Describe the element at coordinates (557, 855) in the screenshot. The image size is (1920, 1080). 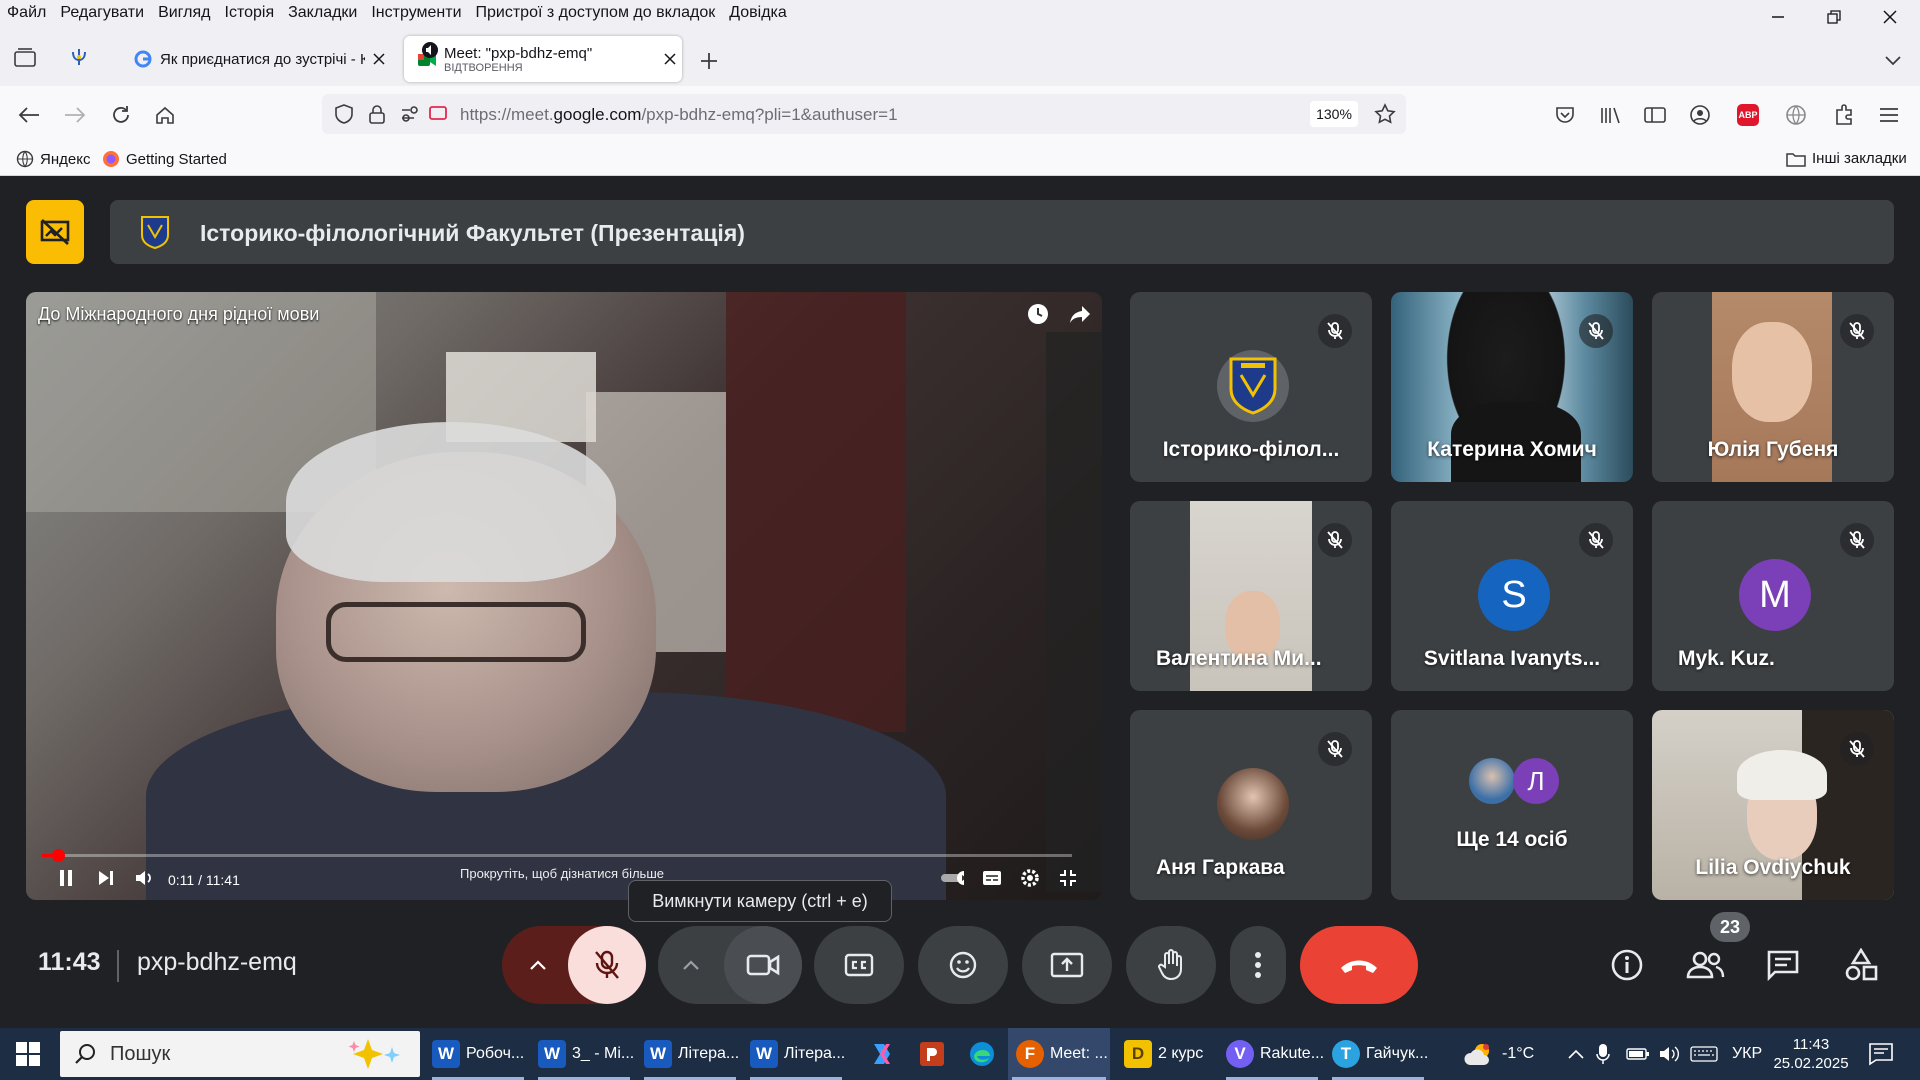
I see `video-progress-bar` at that location.